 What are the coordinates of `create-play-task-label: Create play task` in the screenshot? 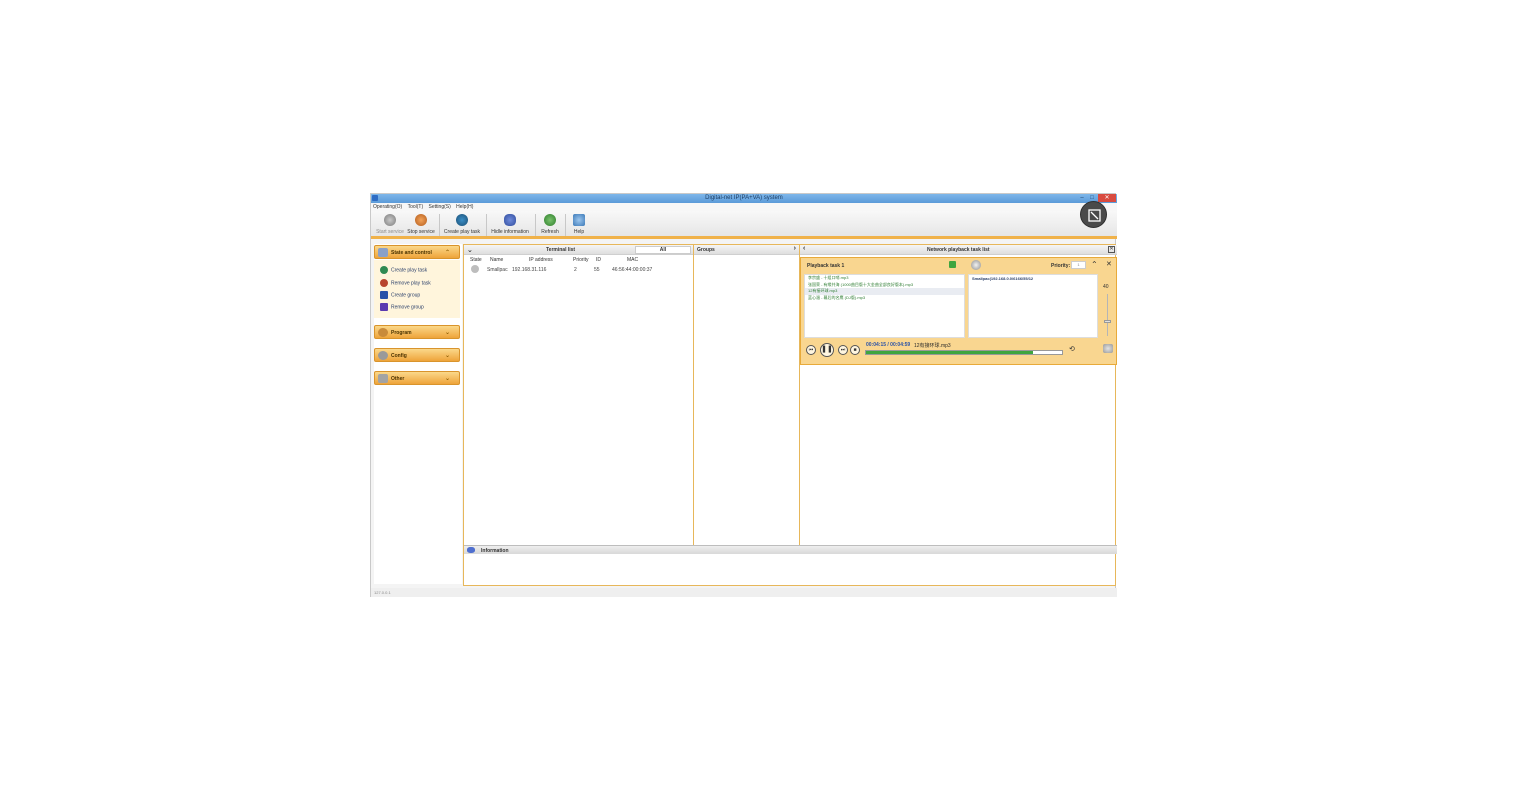 It's located at (462, 232).